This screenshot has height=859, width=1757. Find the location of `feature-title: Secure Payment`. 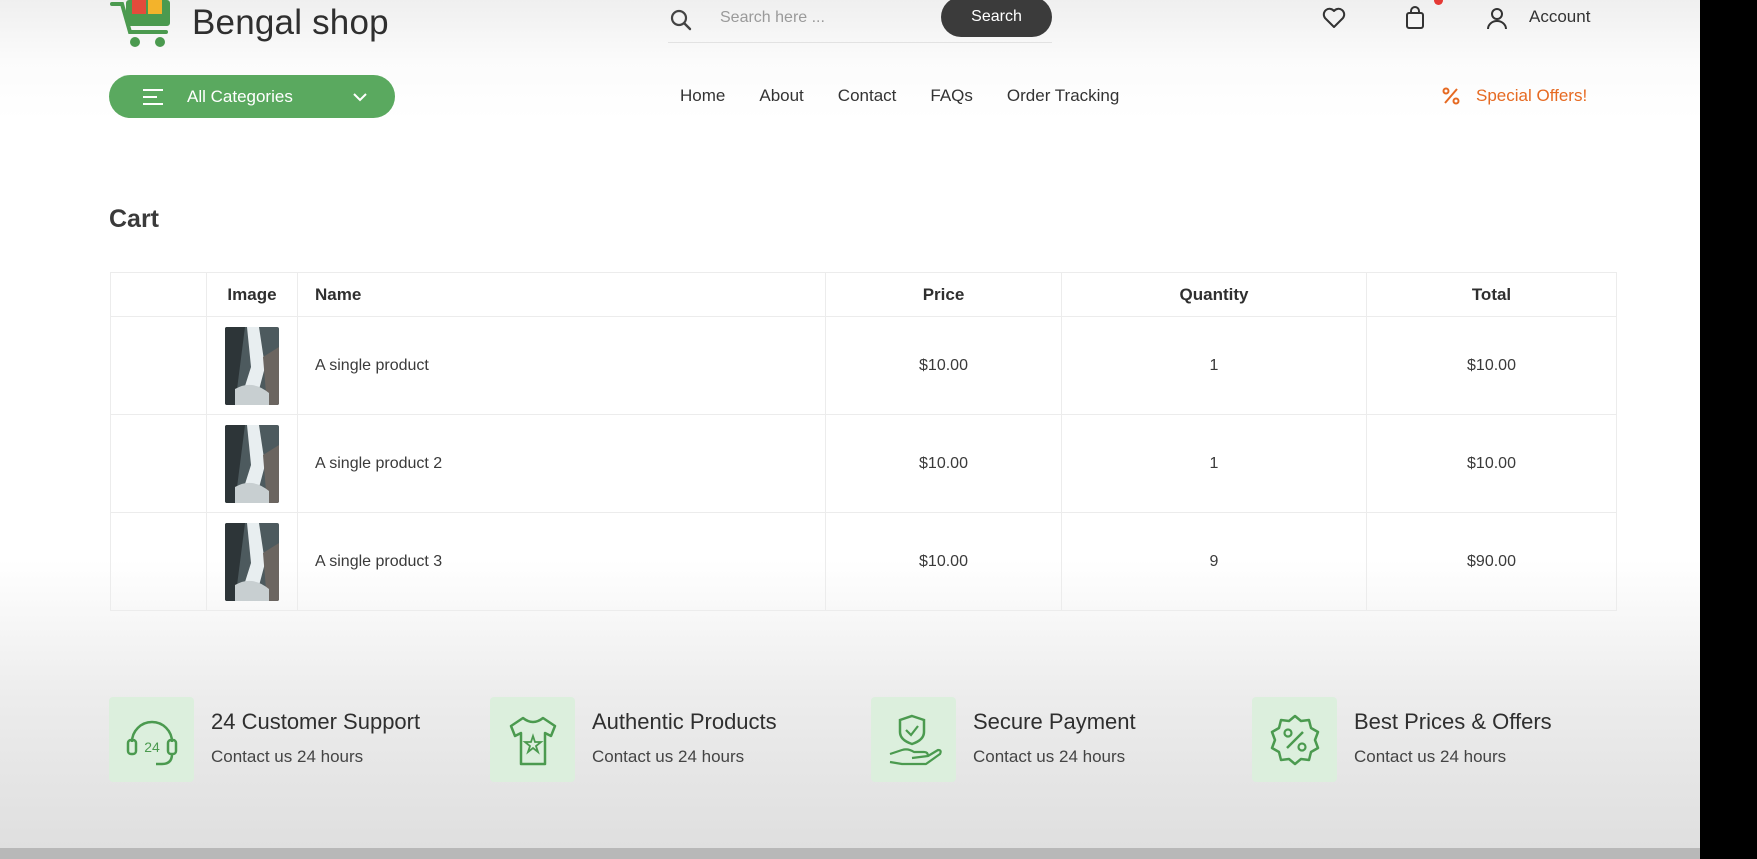

feature-title: Secure Payment is located at coordinates (1054, 721).